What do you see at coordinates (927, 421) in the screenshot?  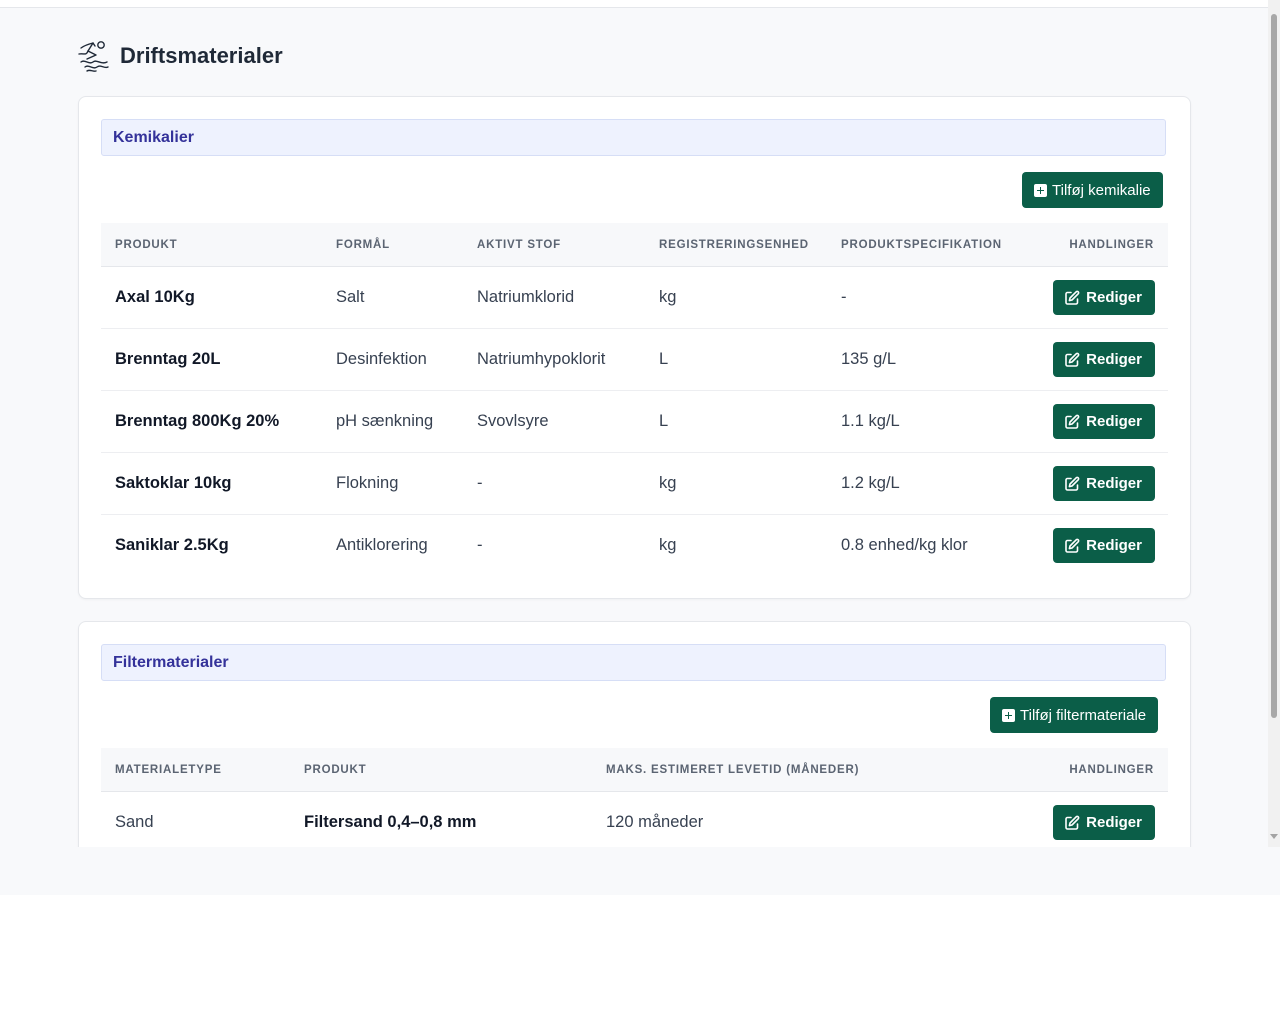 I see `spec-cell: 1.1 kg/L` at bounding box center [927, 421].